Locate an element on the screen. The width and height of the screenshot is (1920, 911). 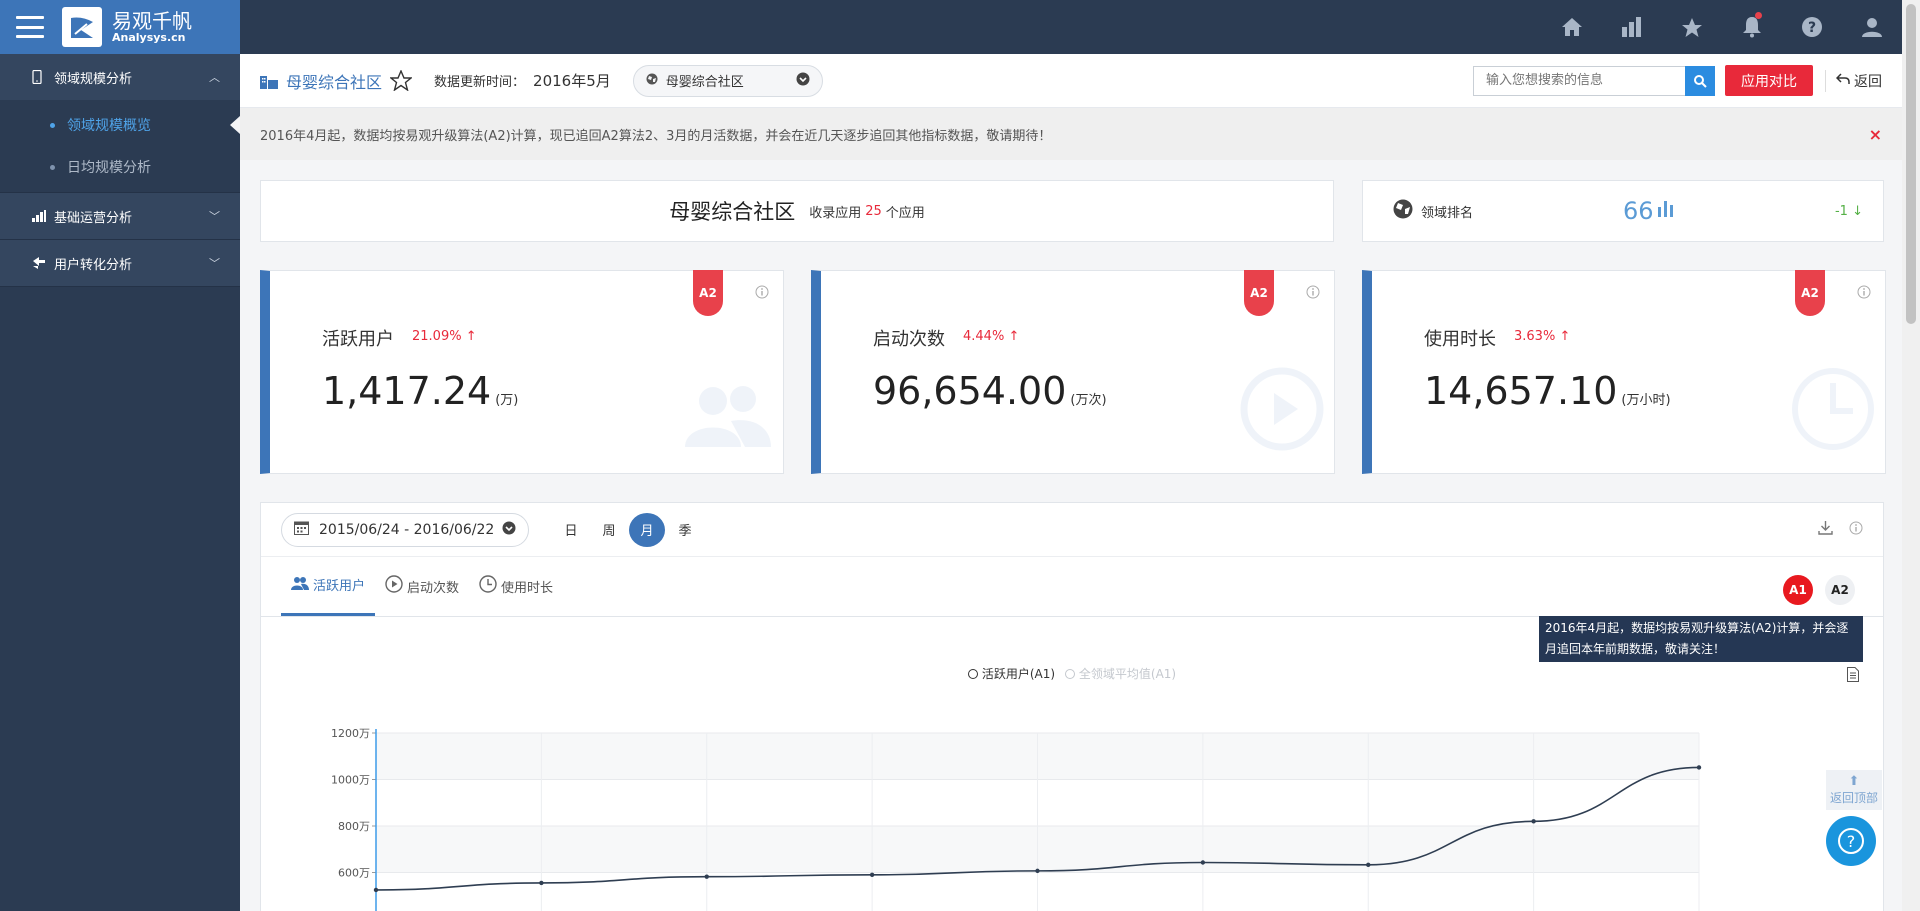
tab-launches: 启动次数 is located at coordinates (422, 586).